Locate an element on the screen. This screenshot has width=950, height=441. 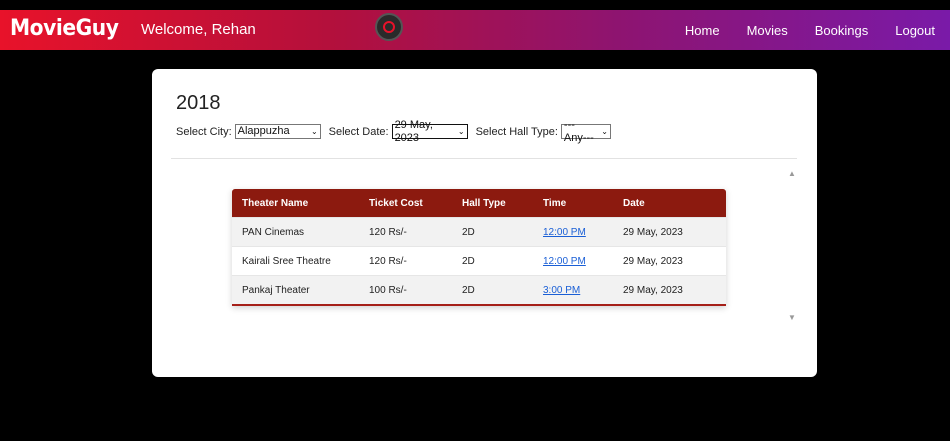
nav-bookings: Bookings is located at coordinates (841, 30).